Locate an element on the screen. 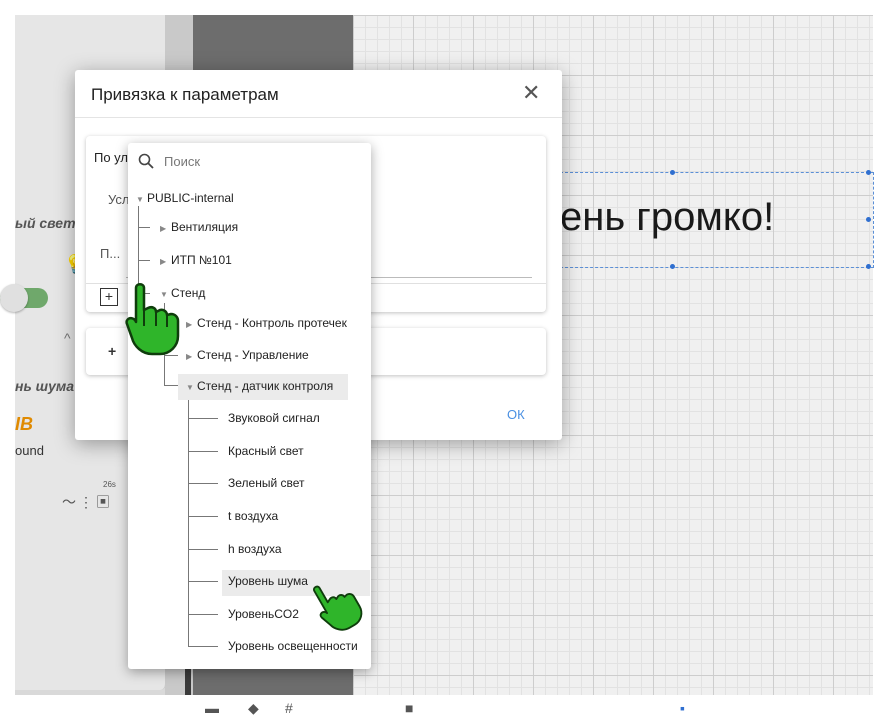  tree-node-sensor: ▼ Стенд - датчик контроля is located at coordinates (259, 386).